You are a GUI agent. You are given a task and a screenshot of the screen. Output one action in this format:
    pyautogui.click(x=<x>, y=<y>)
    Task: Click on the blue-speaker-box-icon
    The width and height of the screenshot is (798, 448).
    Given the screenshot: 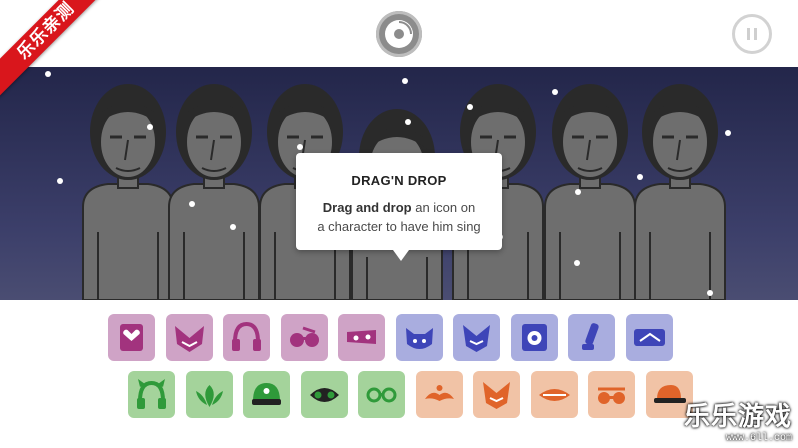 What is the action you would take?
    pyautogui.click(x=534, y=337)
    